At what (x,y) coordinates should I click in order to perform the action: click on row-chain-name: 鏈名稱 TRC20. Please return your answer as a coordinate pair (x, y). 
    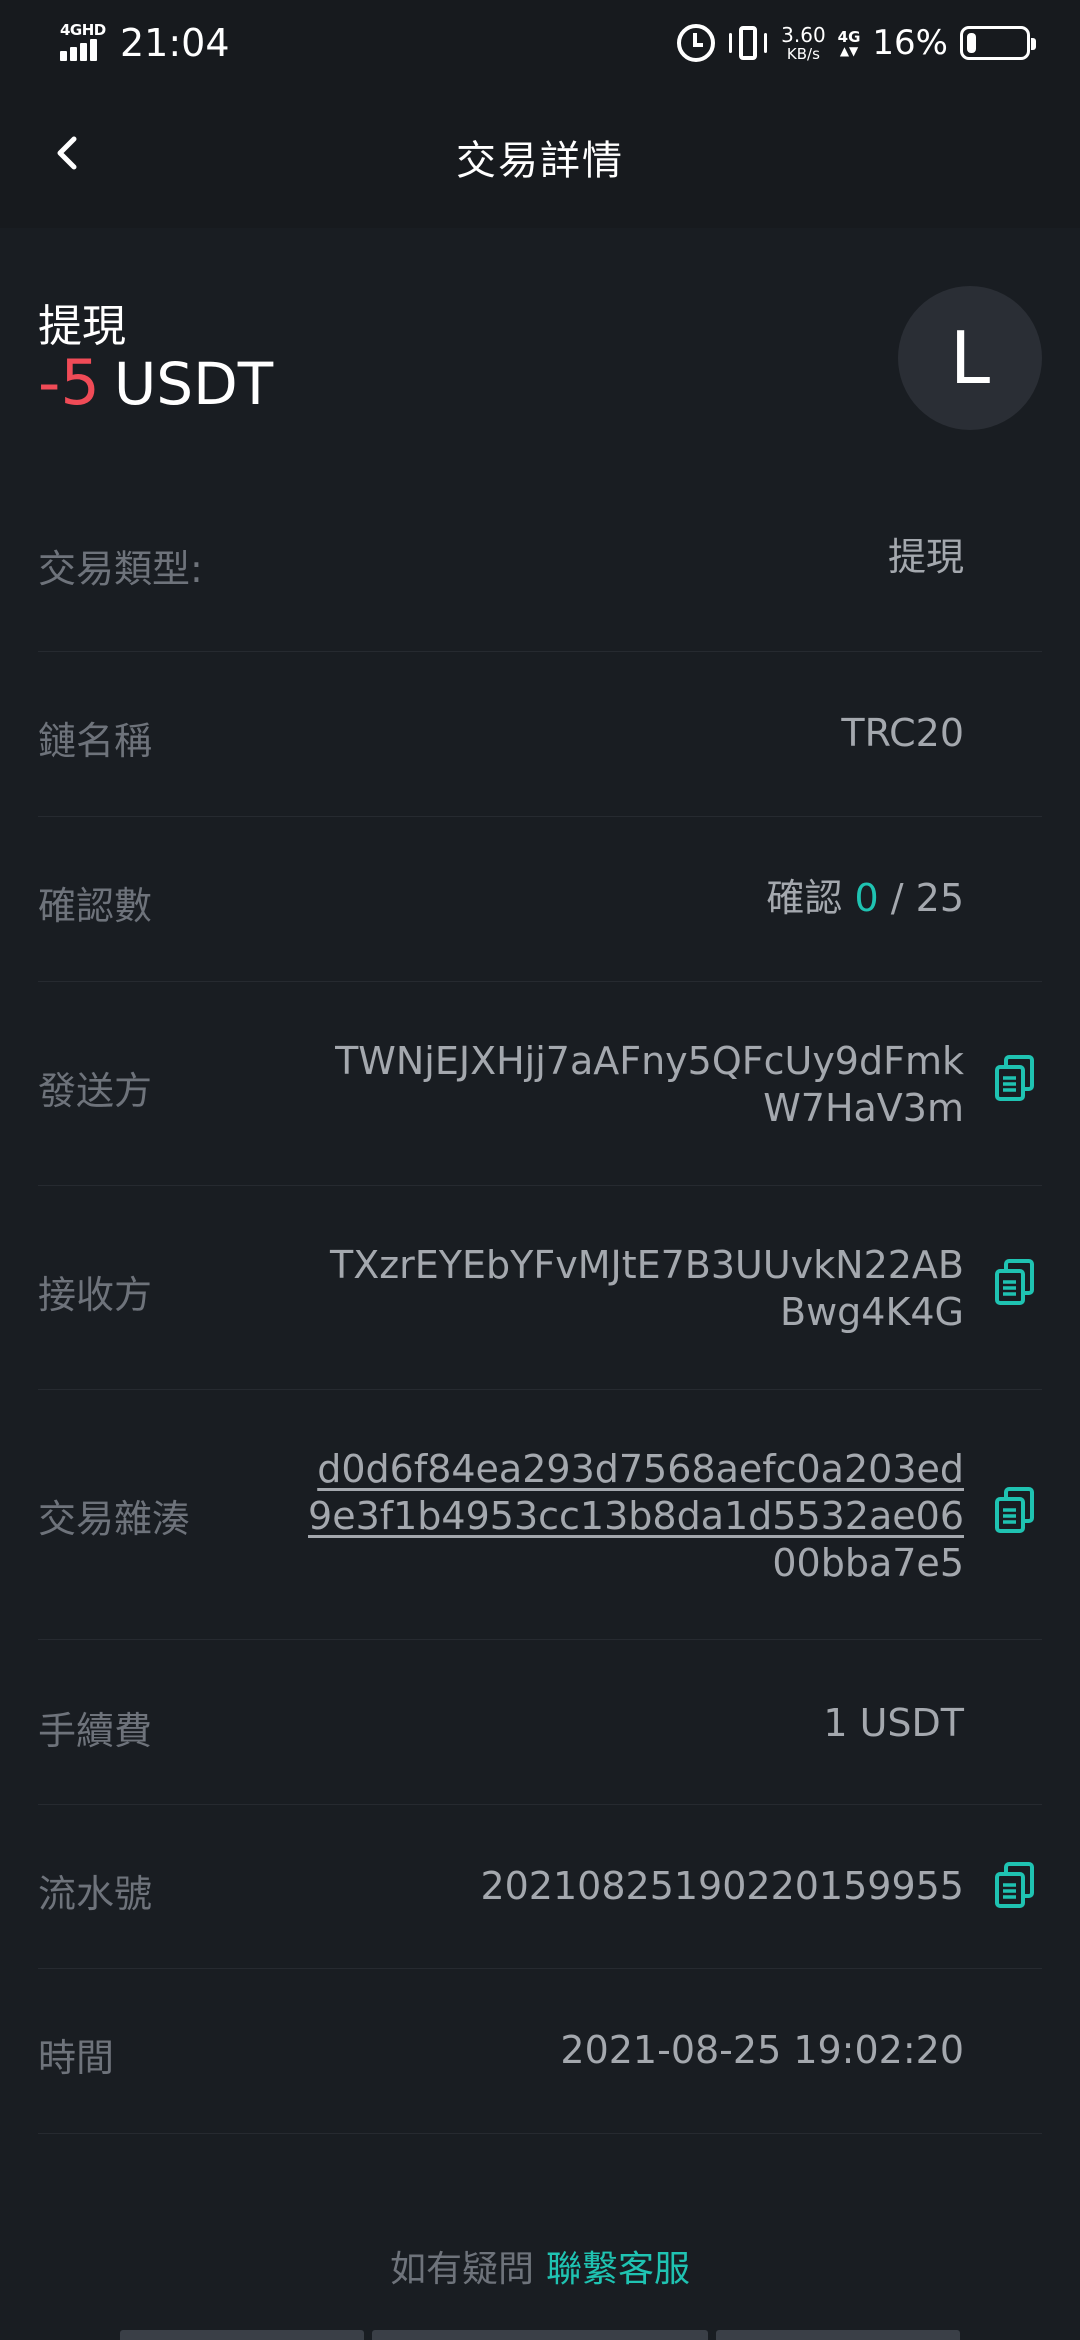
    Looking at the image, I should click on (540, 734).